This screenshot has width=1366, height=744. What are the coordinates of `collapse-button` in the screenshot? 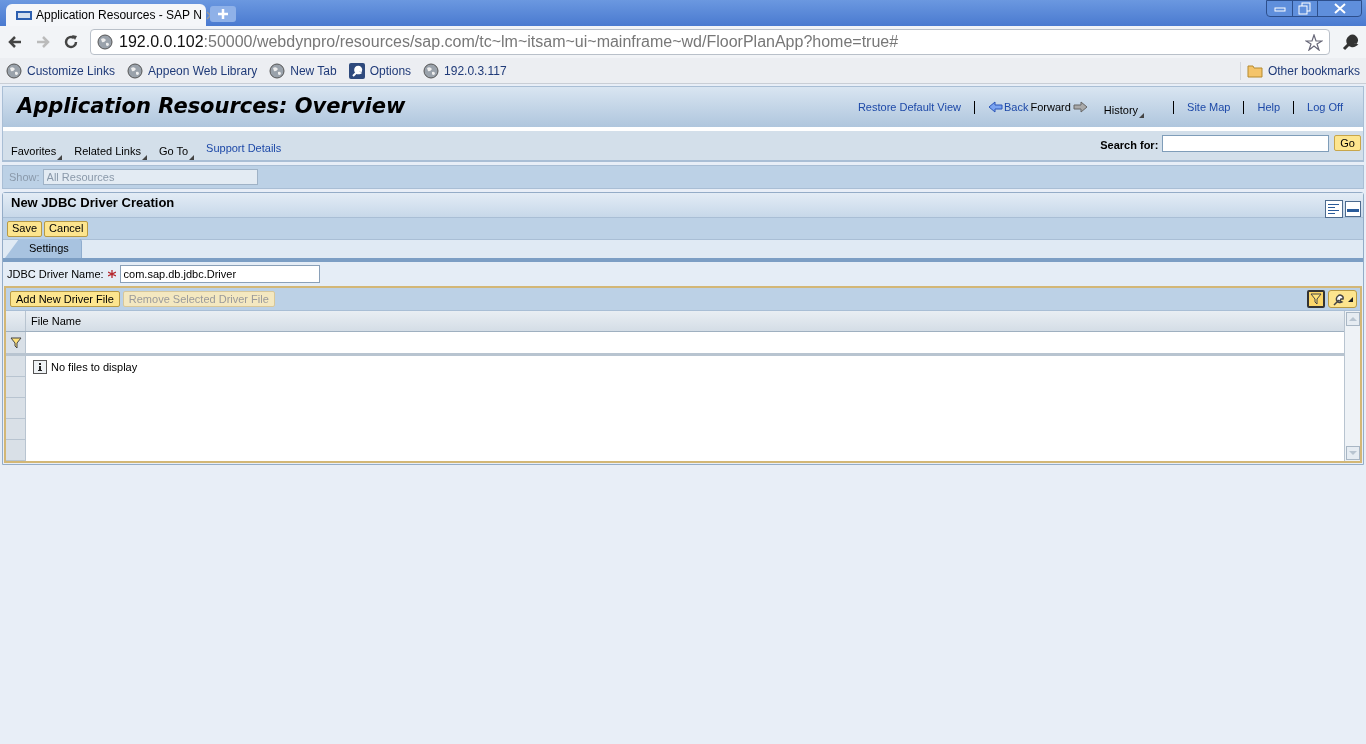 It's located at (1353, 209).